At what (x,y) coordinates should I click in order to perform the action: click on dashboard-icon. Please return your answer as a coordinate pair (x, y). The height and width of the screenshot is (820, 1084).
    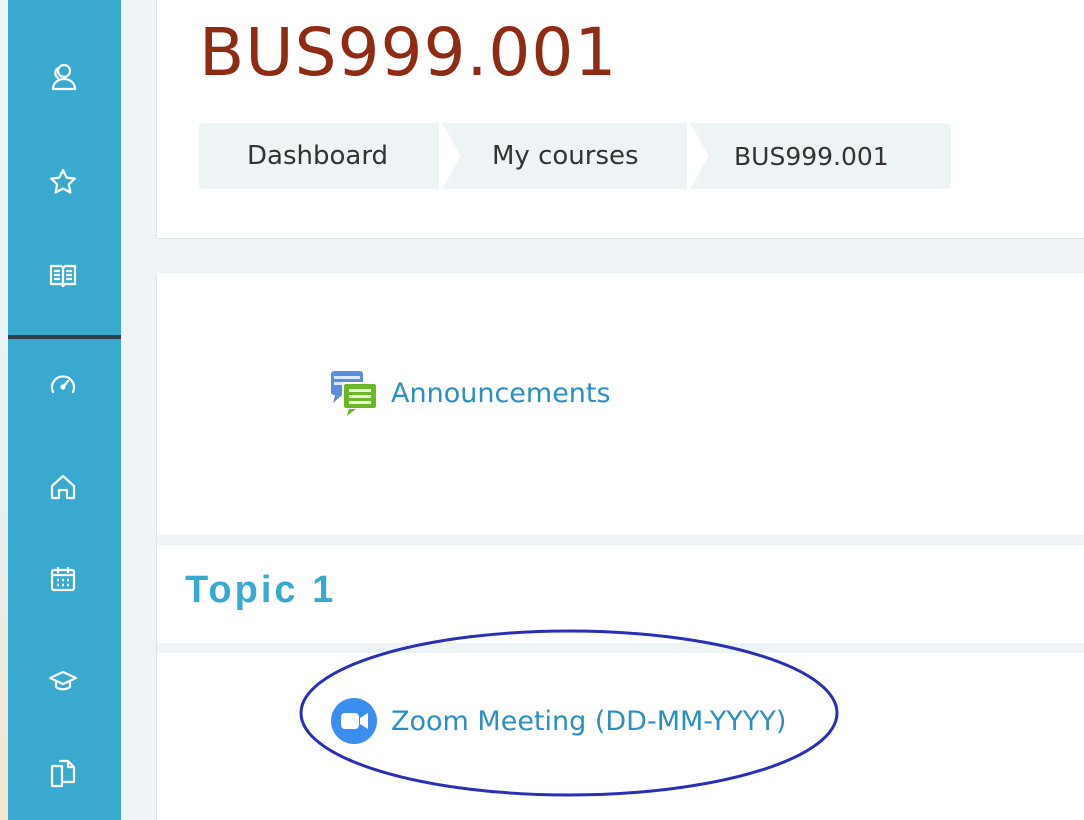
    Looking at the image, I should click on (63, 385).